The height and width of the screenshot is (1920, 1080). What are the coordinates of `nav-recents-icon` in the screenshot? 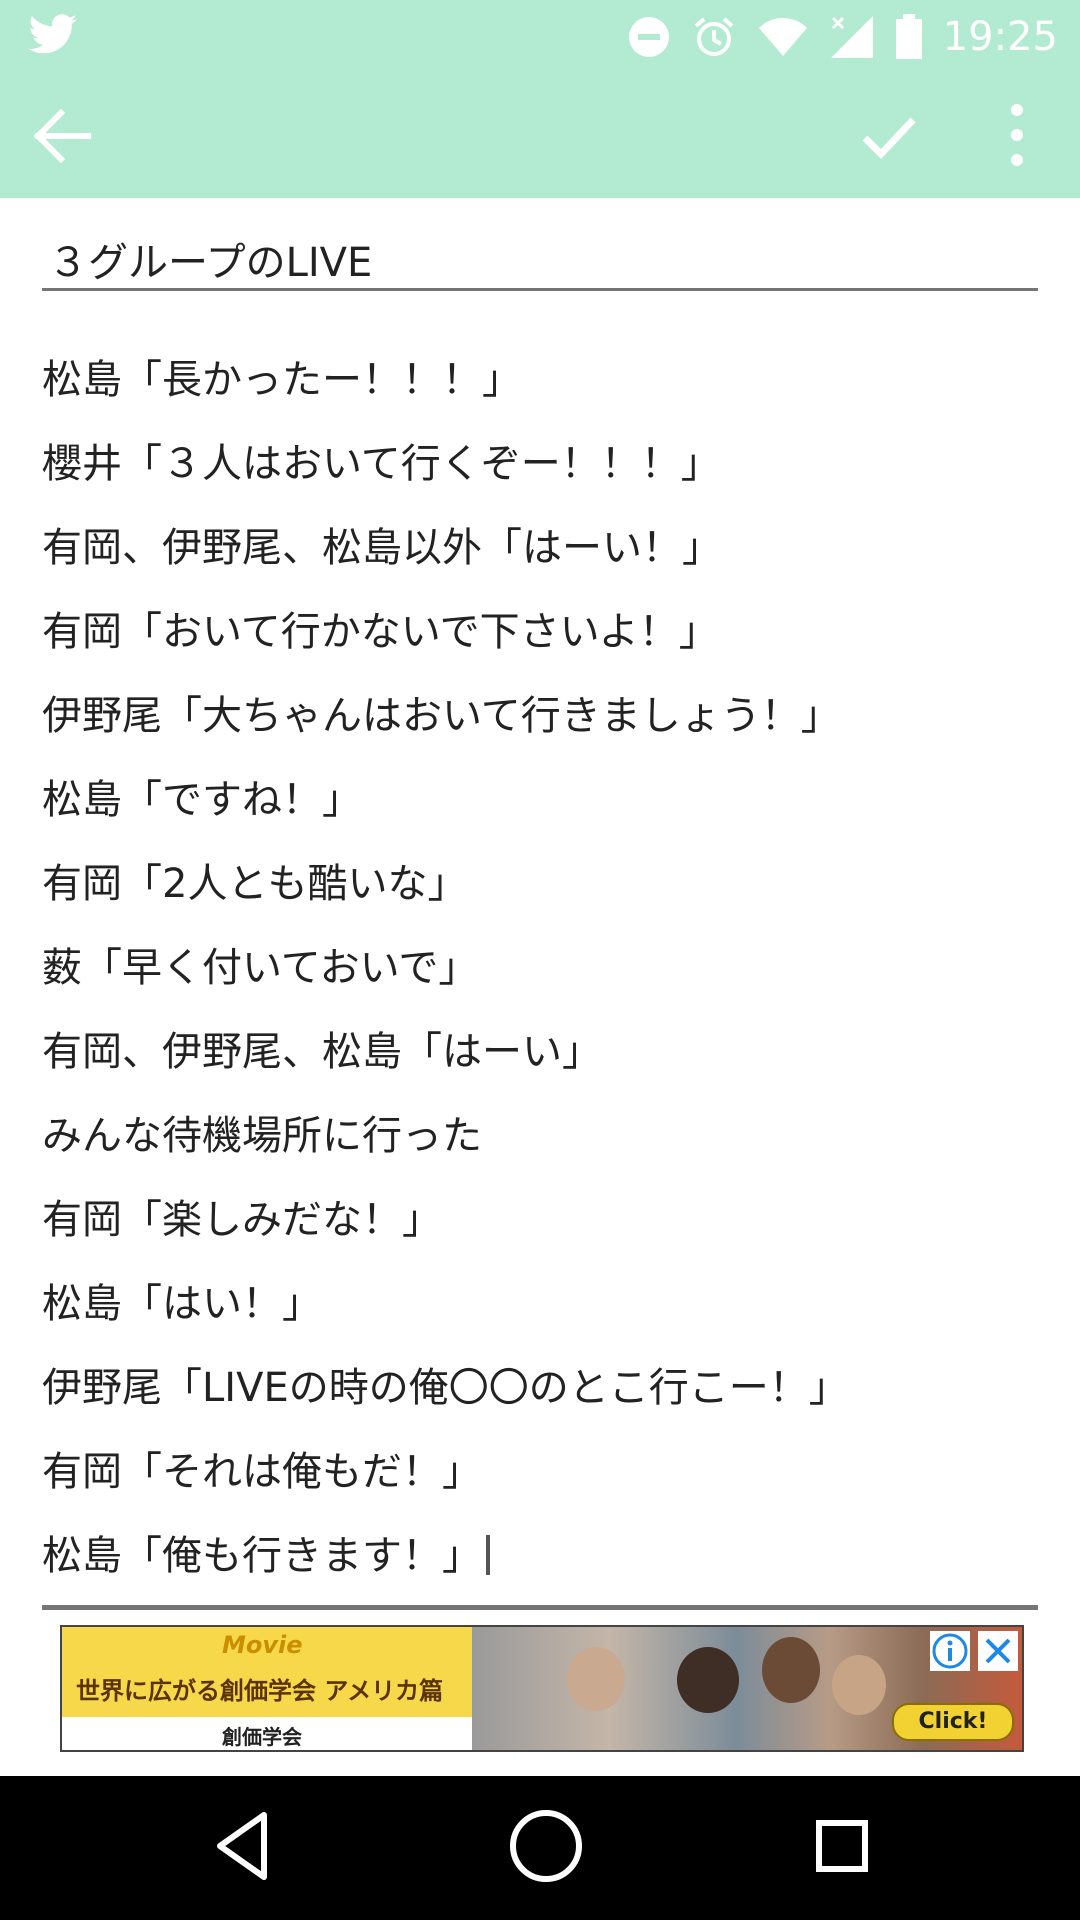 It's located at (842, 1846).